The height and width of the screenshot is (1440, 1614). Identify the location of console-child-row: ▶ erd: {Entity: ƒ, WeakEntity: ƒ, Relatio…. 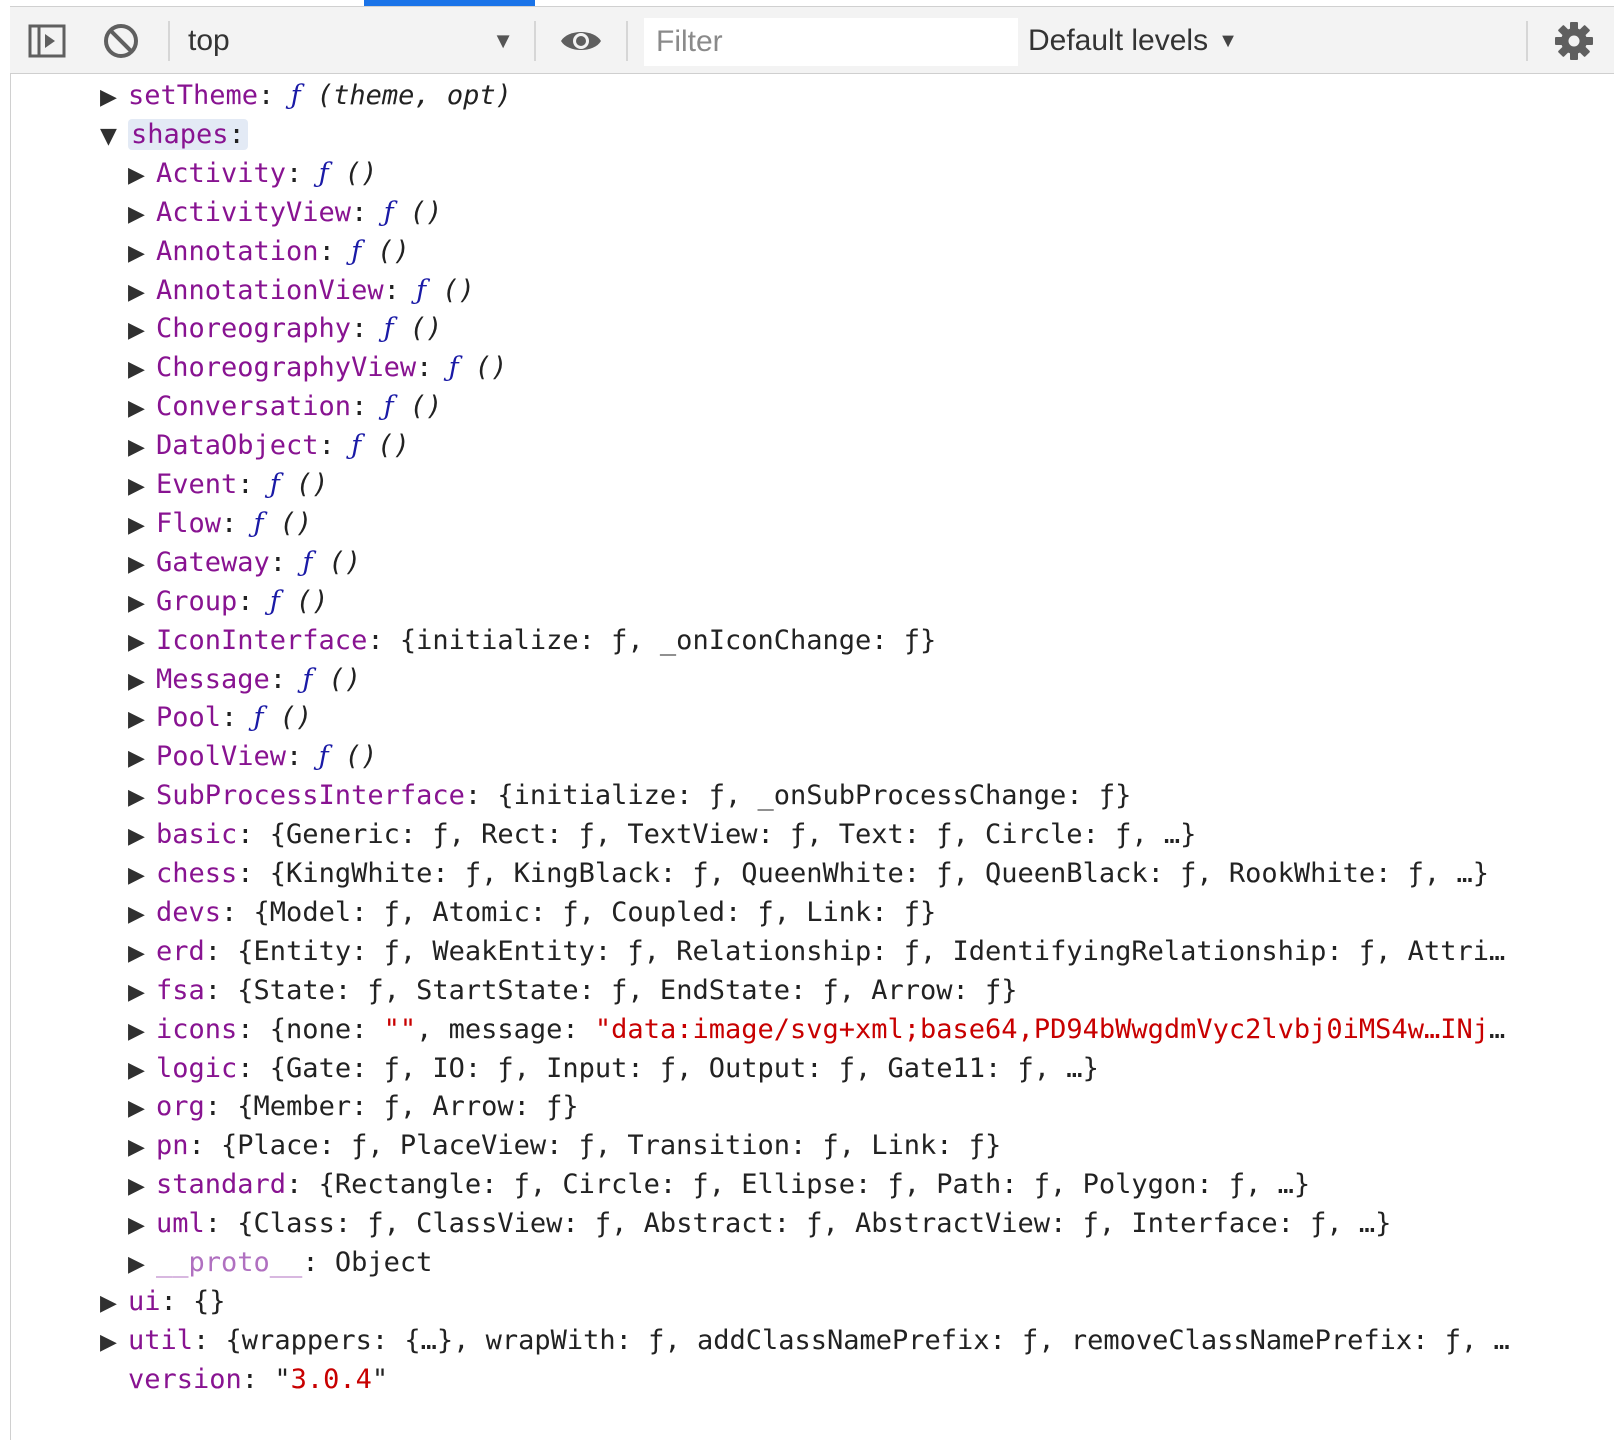
(819, 952).